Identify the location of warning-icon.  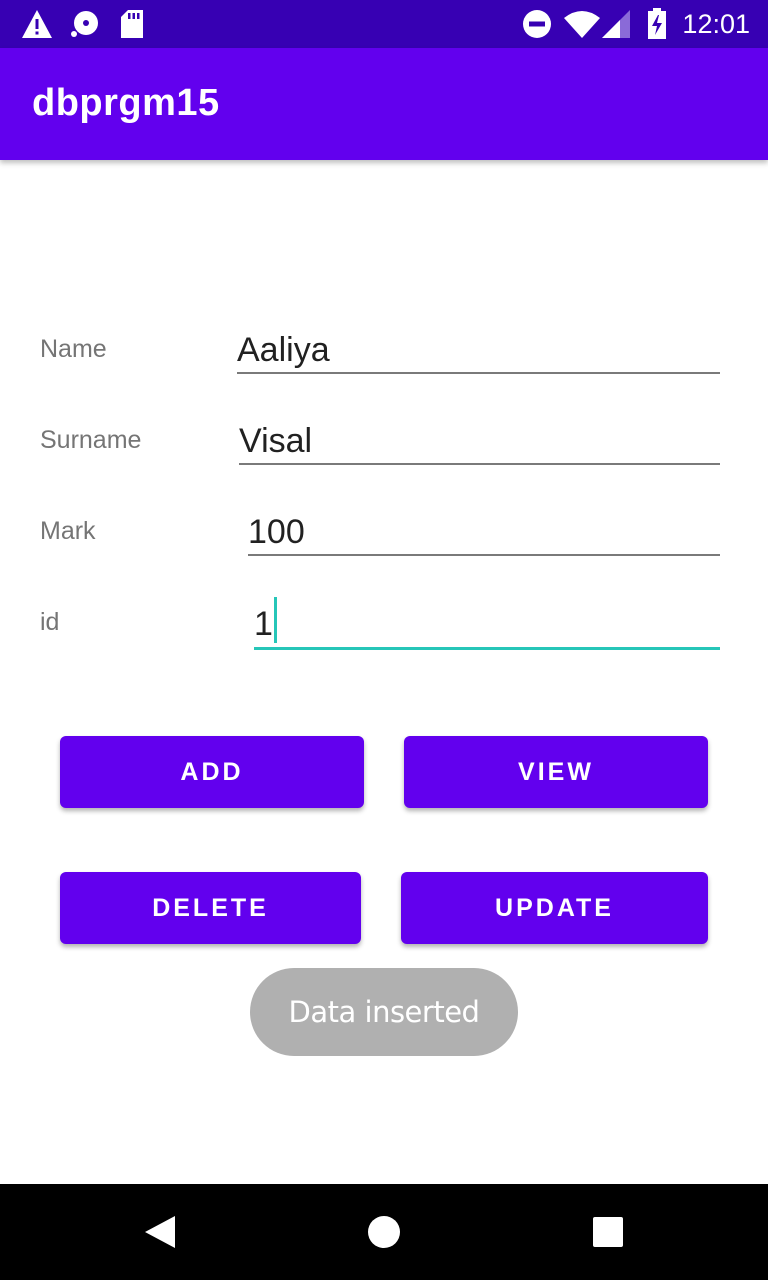
(37, 24).